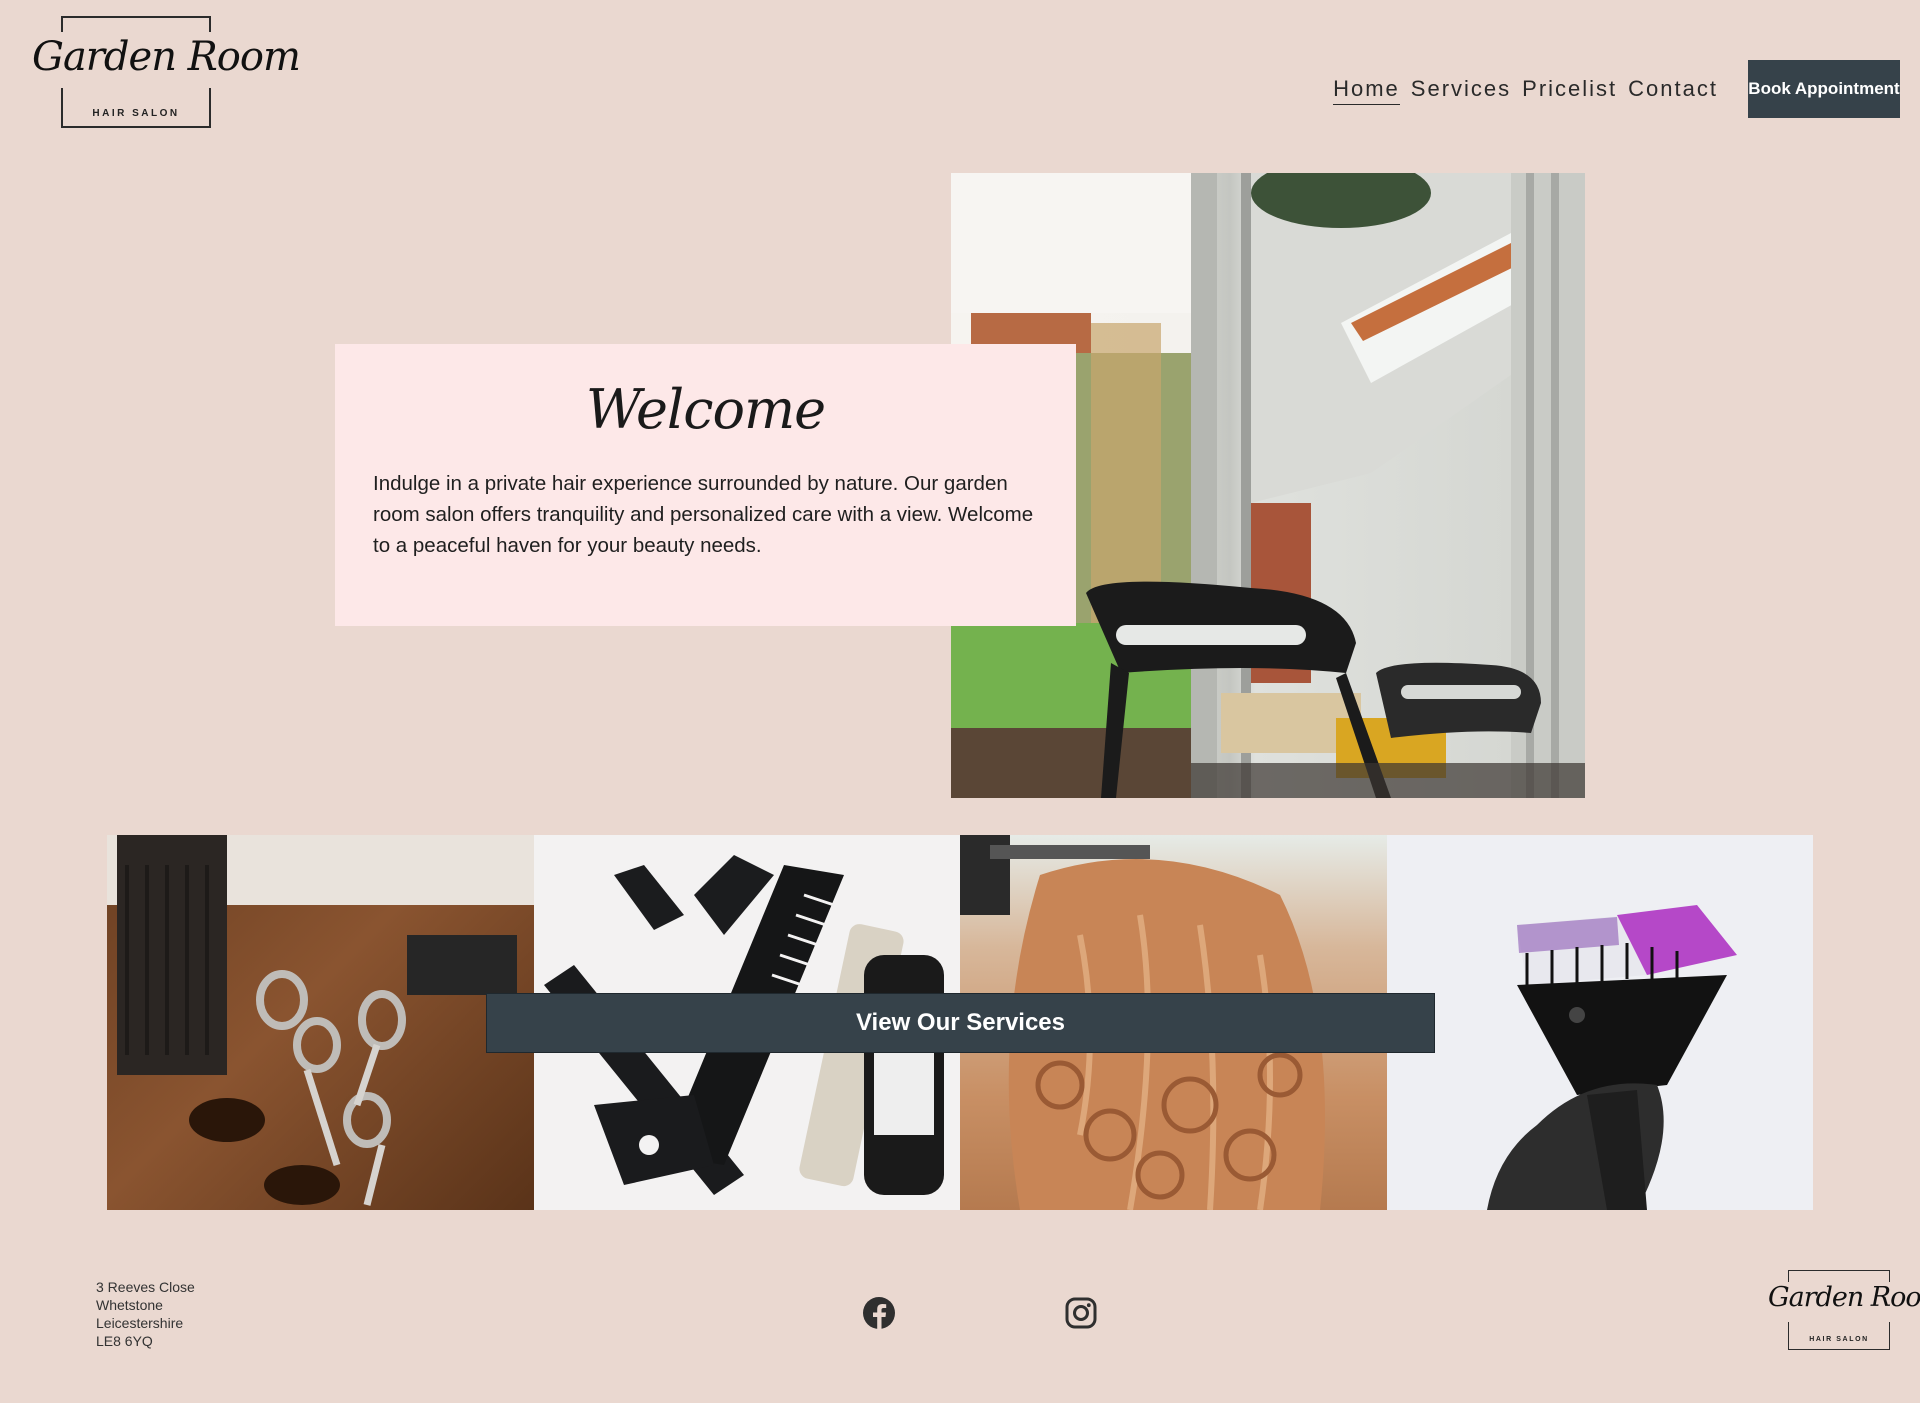 Image resolution: width=1920 pixels, height=1403 pixels. Describe the element at coordinates (1839, 1339) in the screenshot. I see `footer-logo-tagline: HAIR SALON` at that location.